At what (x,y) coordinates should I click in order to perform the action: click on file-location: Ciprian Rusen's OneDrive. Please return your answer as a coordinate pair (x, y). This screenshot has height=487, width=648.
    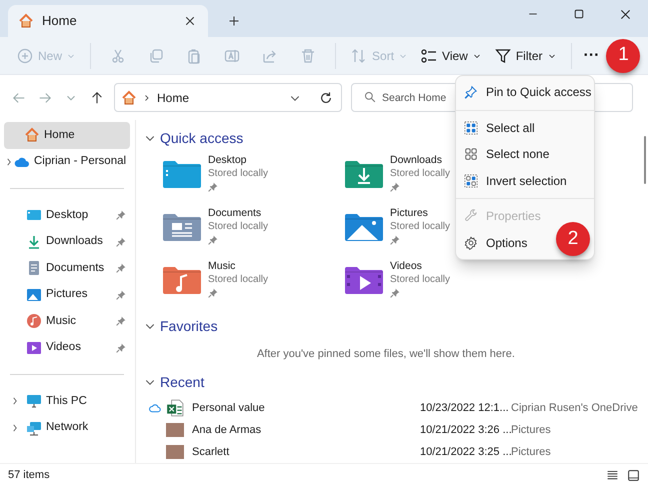
    Looking at the image, I should click on (574, 408).